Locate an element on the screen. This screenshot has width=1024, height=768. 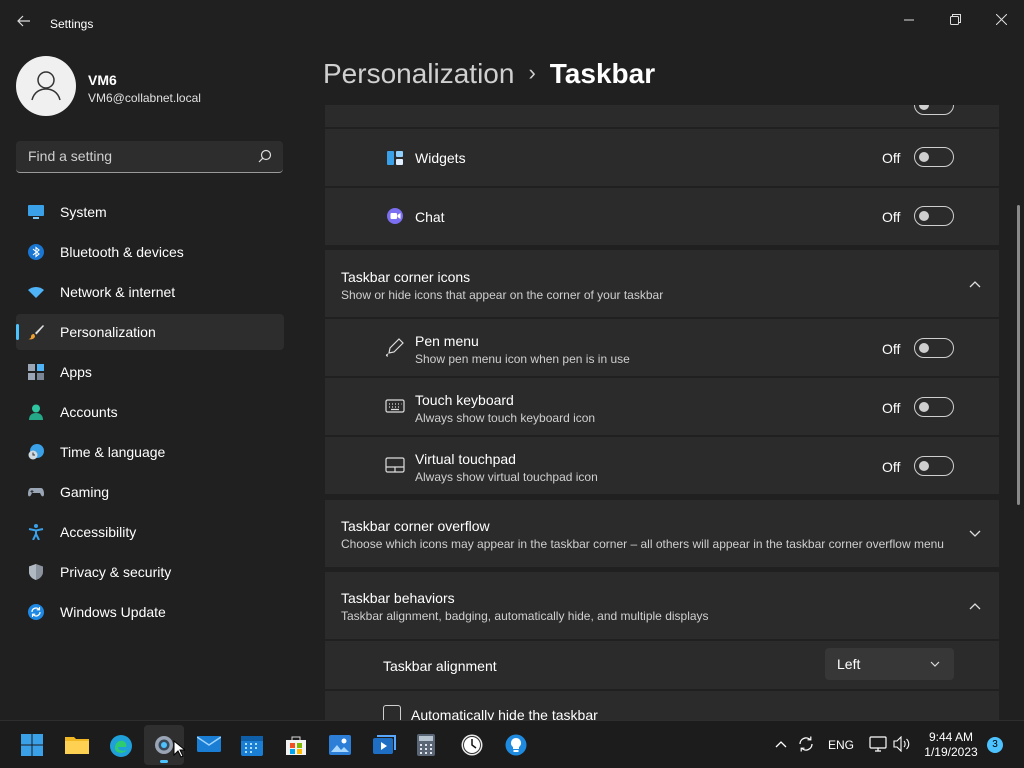
notification-badge: 3 is located at coordinates (995, 745).